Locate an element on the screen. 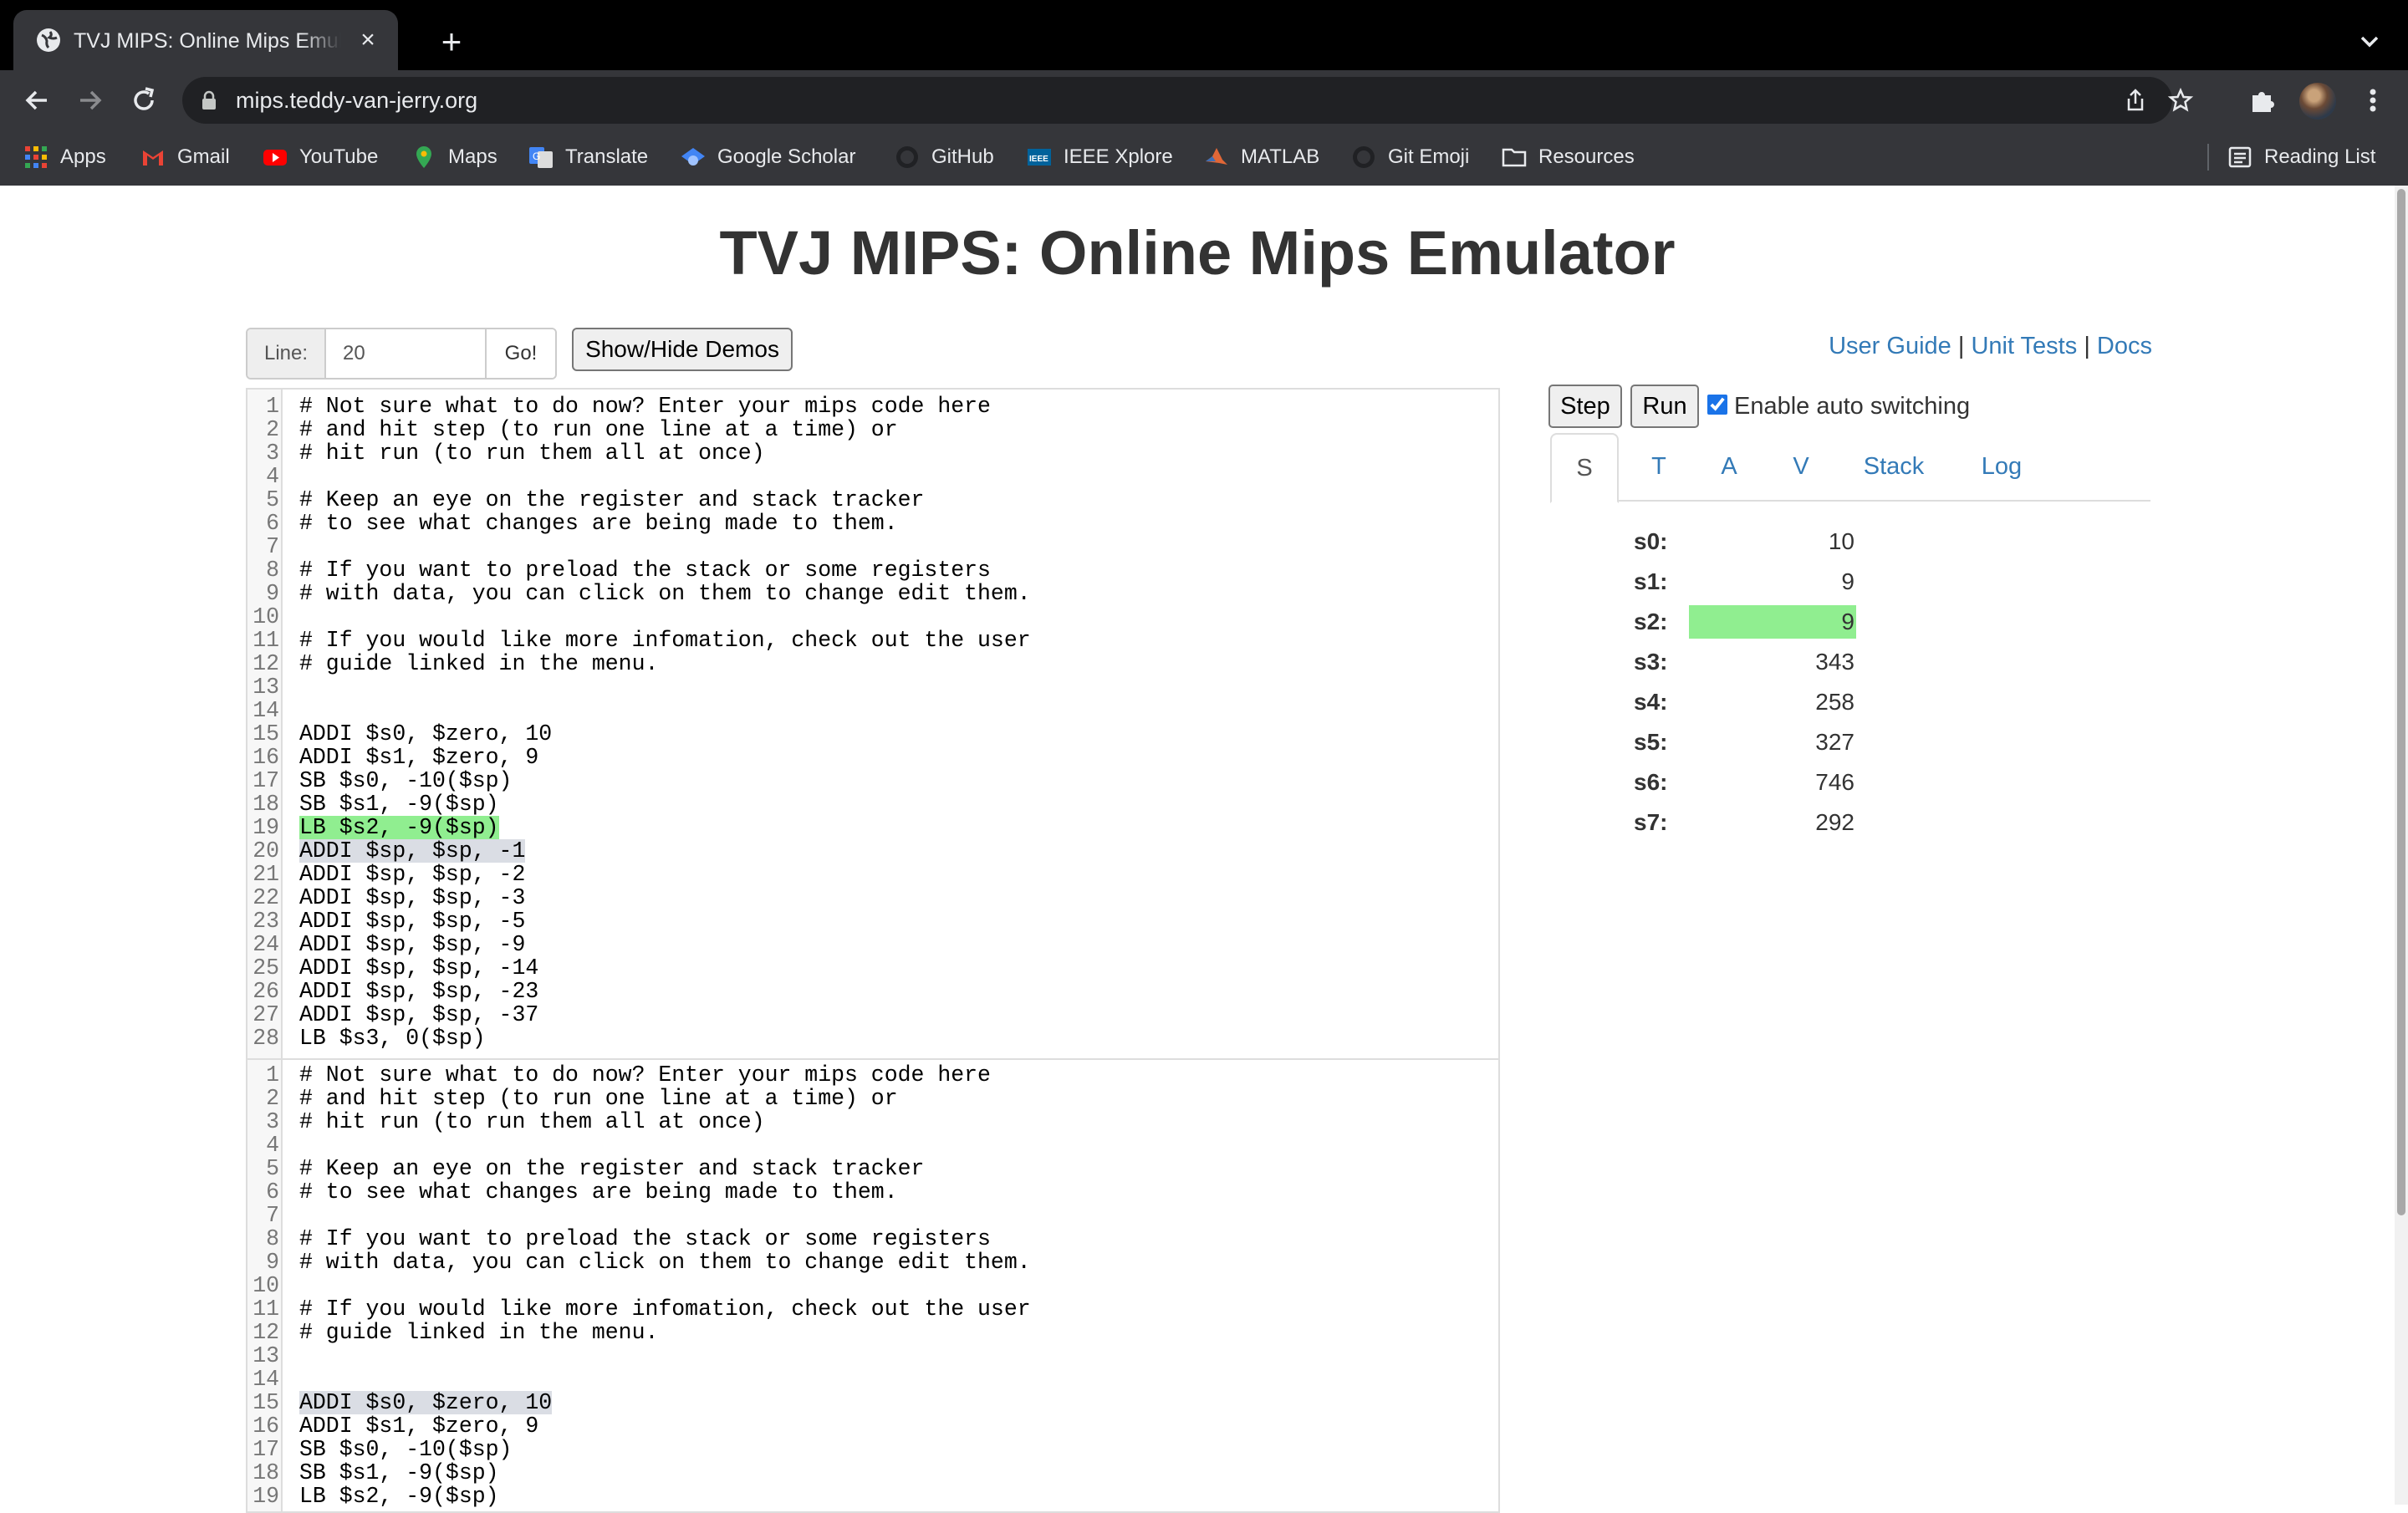 The width and height of the screenshot is (2408, 1513). bookmark-google-scholar: Google Scholar is located at coordinates (768, 157).